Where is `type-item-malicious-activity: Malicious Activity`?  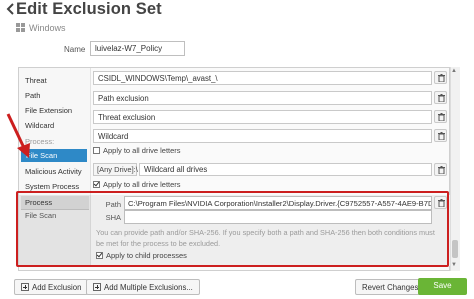 type-item-malicious-activity: Malicious Activity is located at coordinates (53, 171).